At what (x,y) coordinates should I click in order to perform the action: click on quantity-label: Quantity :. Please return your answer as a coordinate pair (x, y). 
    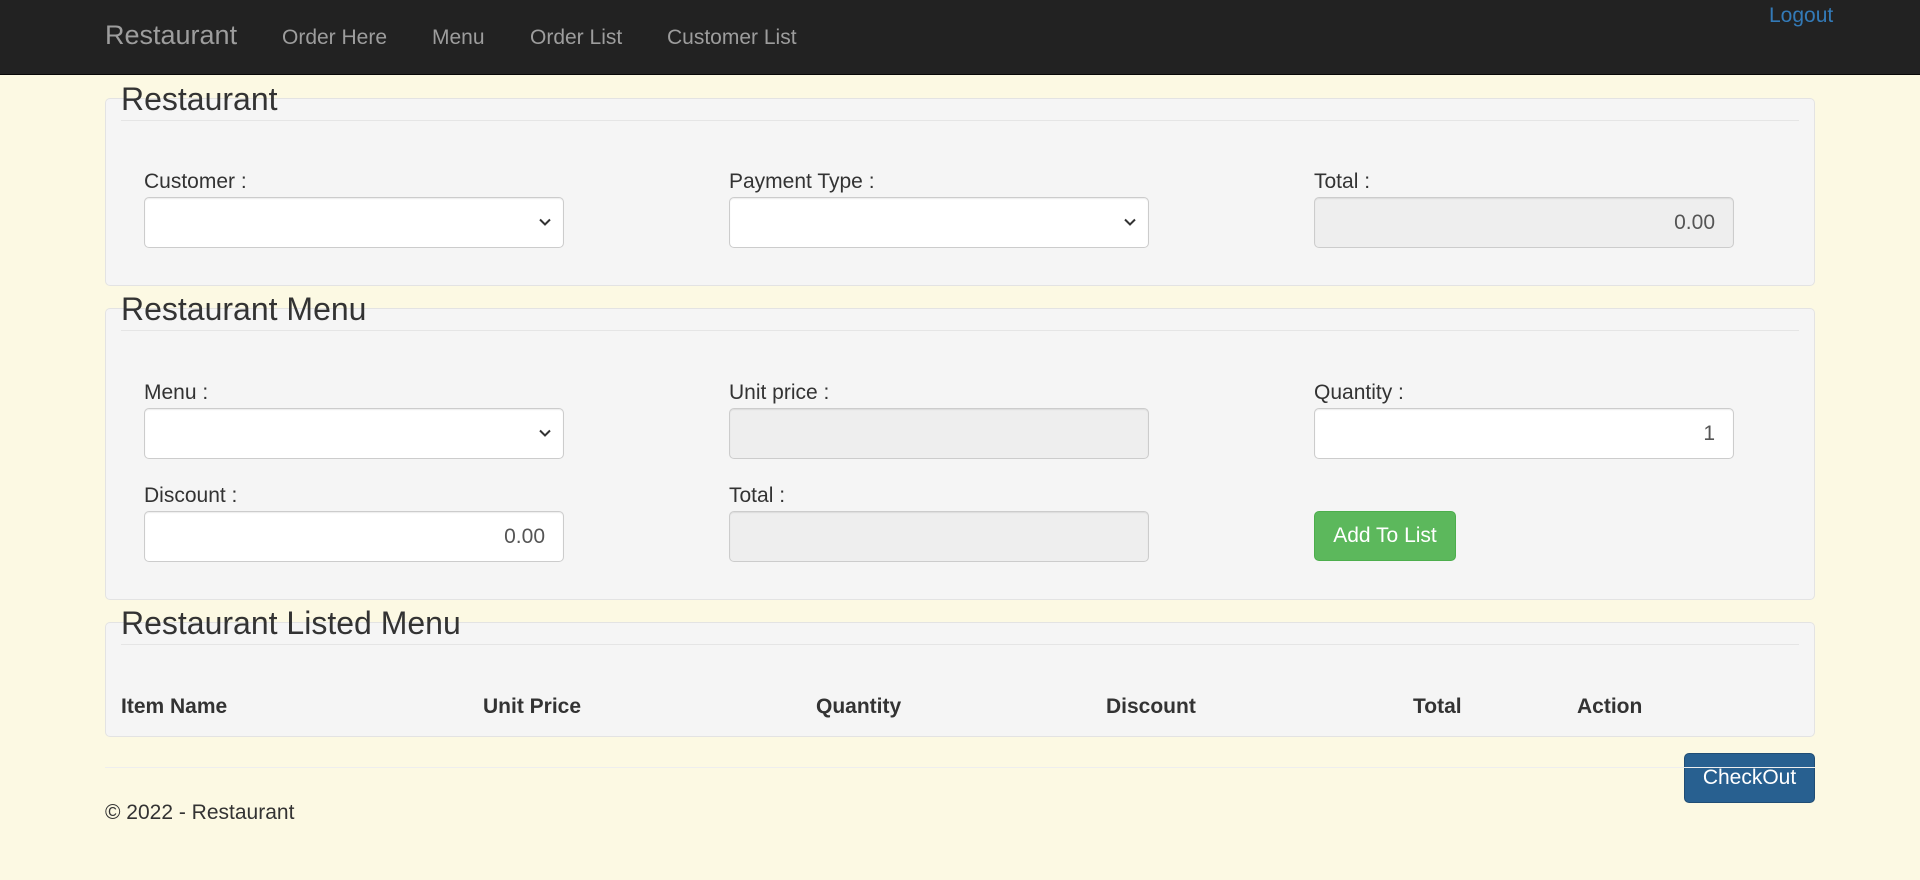
    Looking at the image, I should click on (1359, 392).